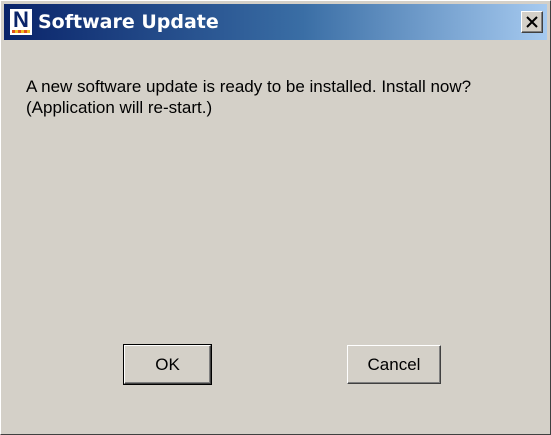 This screenshot has height=435, width=551. I want to click on app-logo-wave, so click(21, 31).